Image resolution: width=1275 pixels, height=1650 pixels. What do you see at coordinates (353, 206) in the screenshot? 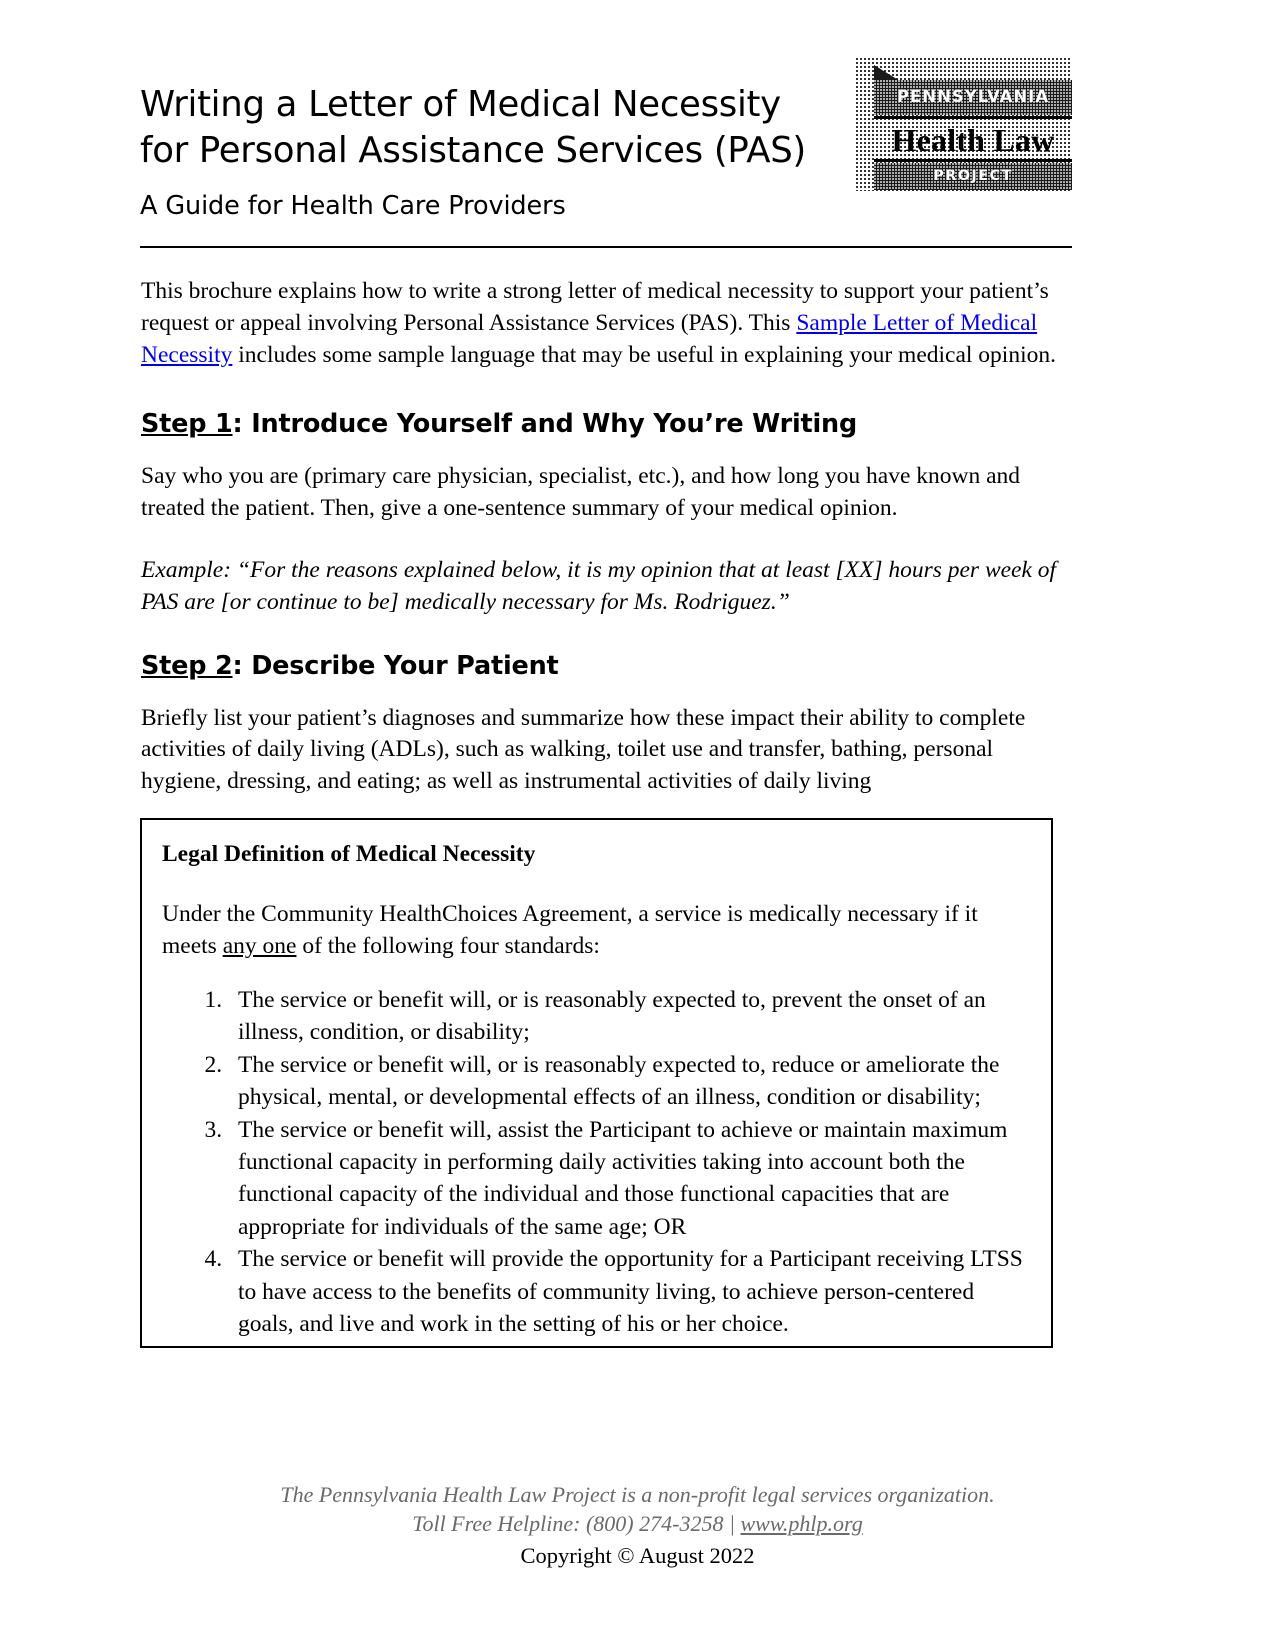
I see `page-subtitle: A Guide for Health Care Providers` at bounding box center [353, 206].